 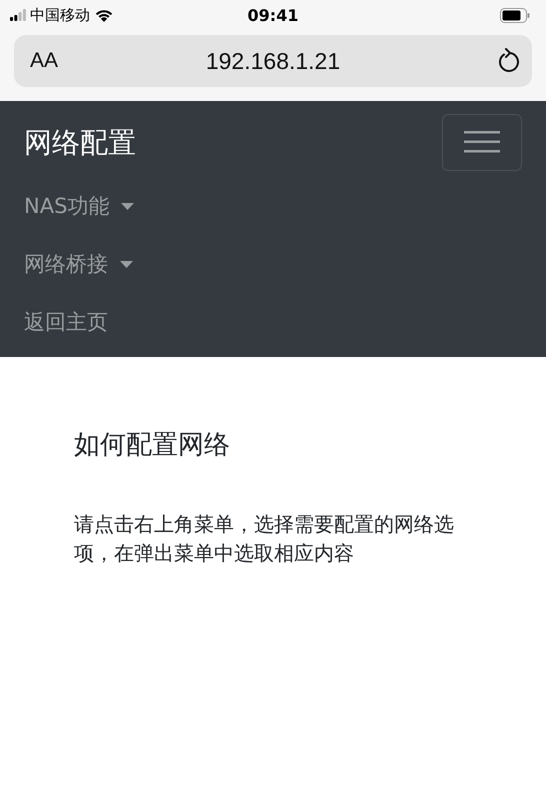 What do you see at coordinates (104, 15) in the screenshot?
I see `wifi-icon` at bounding box center [104, 15].